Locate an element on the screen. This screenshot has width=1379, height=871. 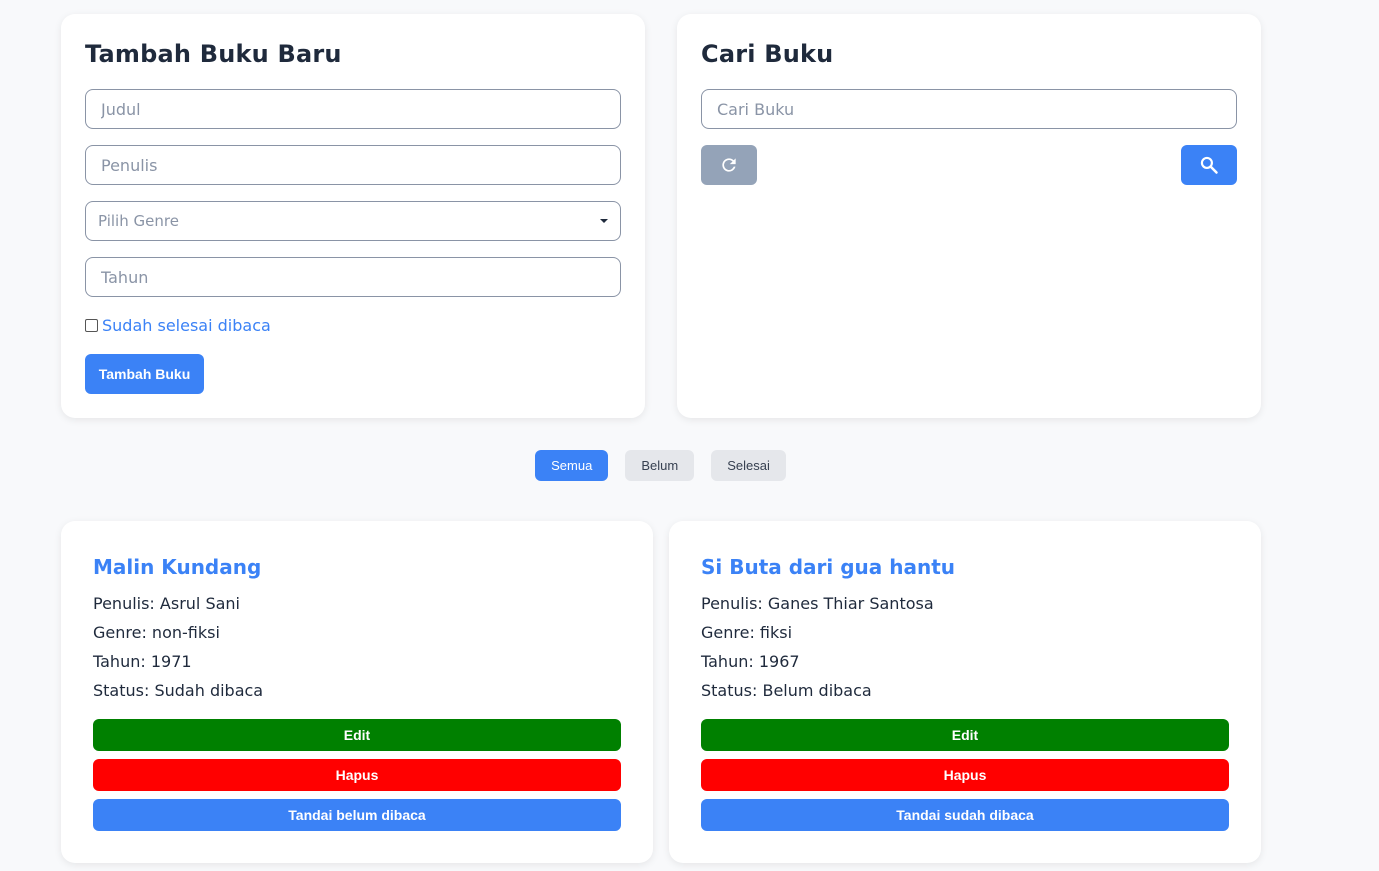
book-genre: Genre: fiksi is located at coordinates (747, 632).